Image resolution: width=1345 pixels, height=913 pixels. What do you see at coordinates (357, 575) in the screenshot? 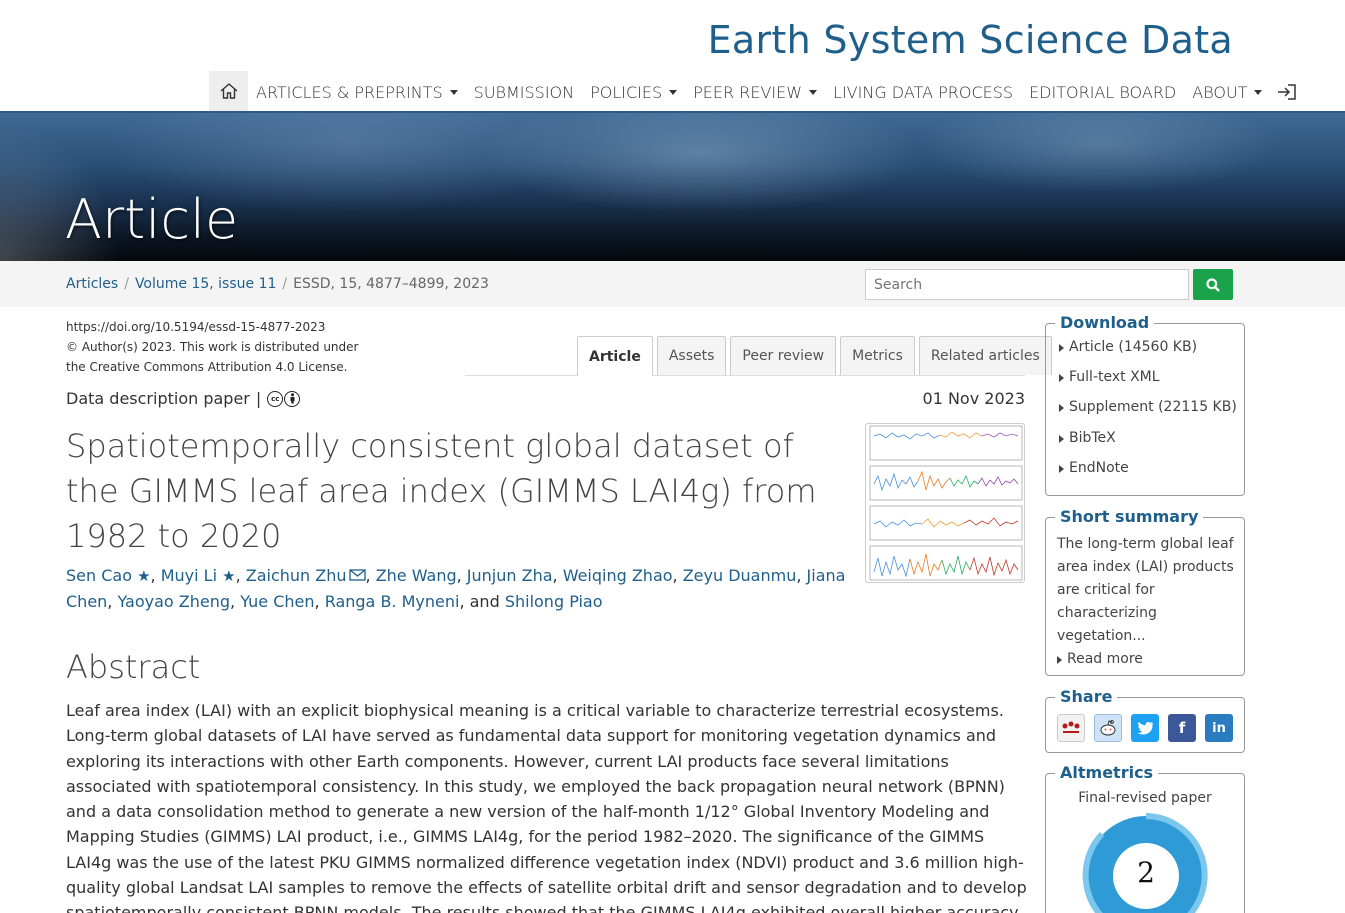
I see `mail-icon` at bounding box center [357, 575].